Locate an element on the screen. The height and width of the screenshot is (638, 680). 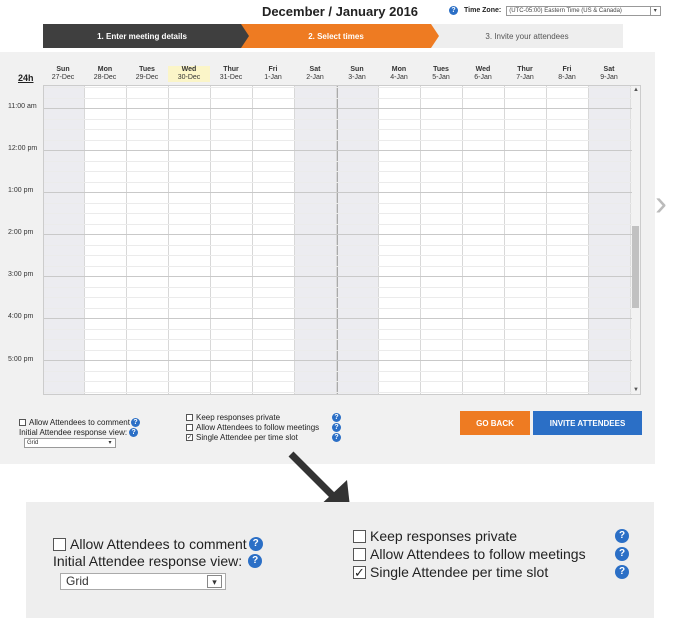
keep-private-checkbox-zoom is located at coordinates (359, 536).